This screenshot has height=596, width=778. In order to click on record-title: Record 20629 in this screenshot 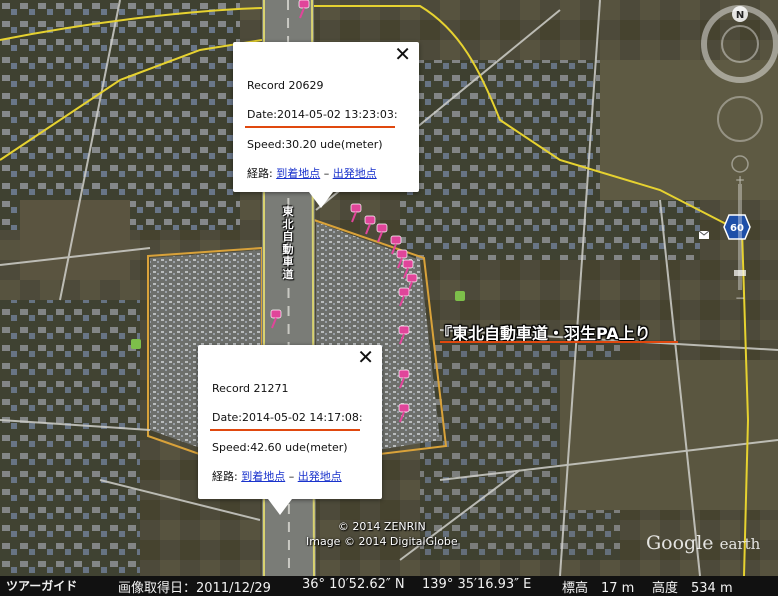, I will do `click(285, 85)`.